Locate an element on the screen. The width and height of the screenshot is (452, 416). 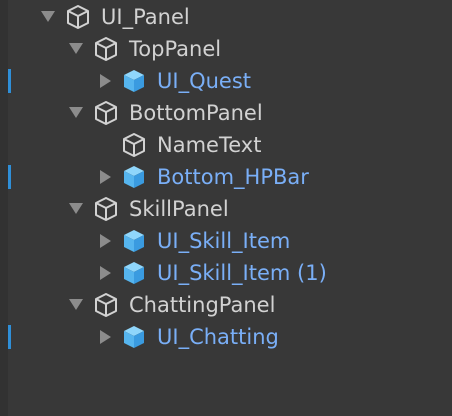
hierarchy-item-label: UI_Chatting is located at coordinates (218, 337).